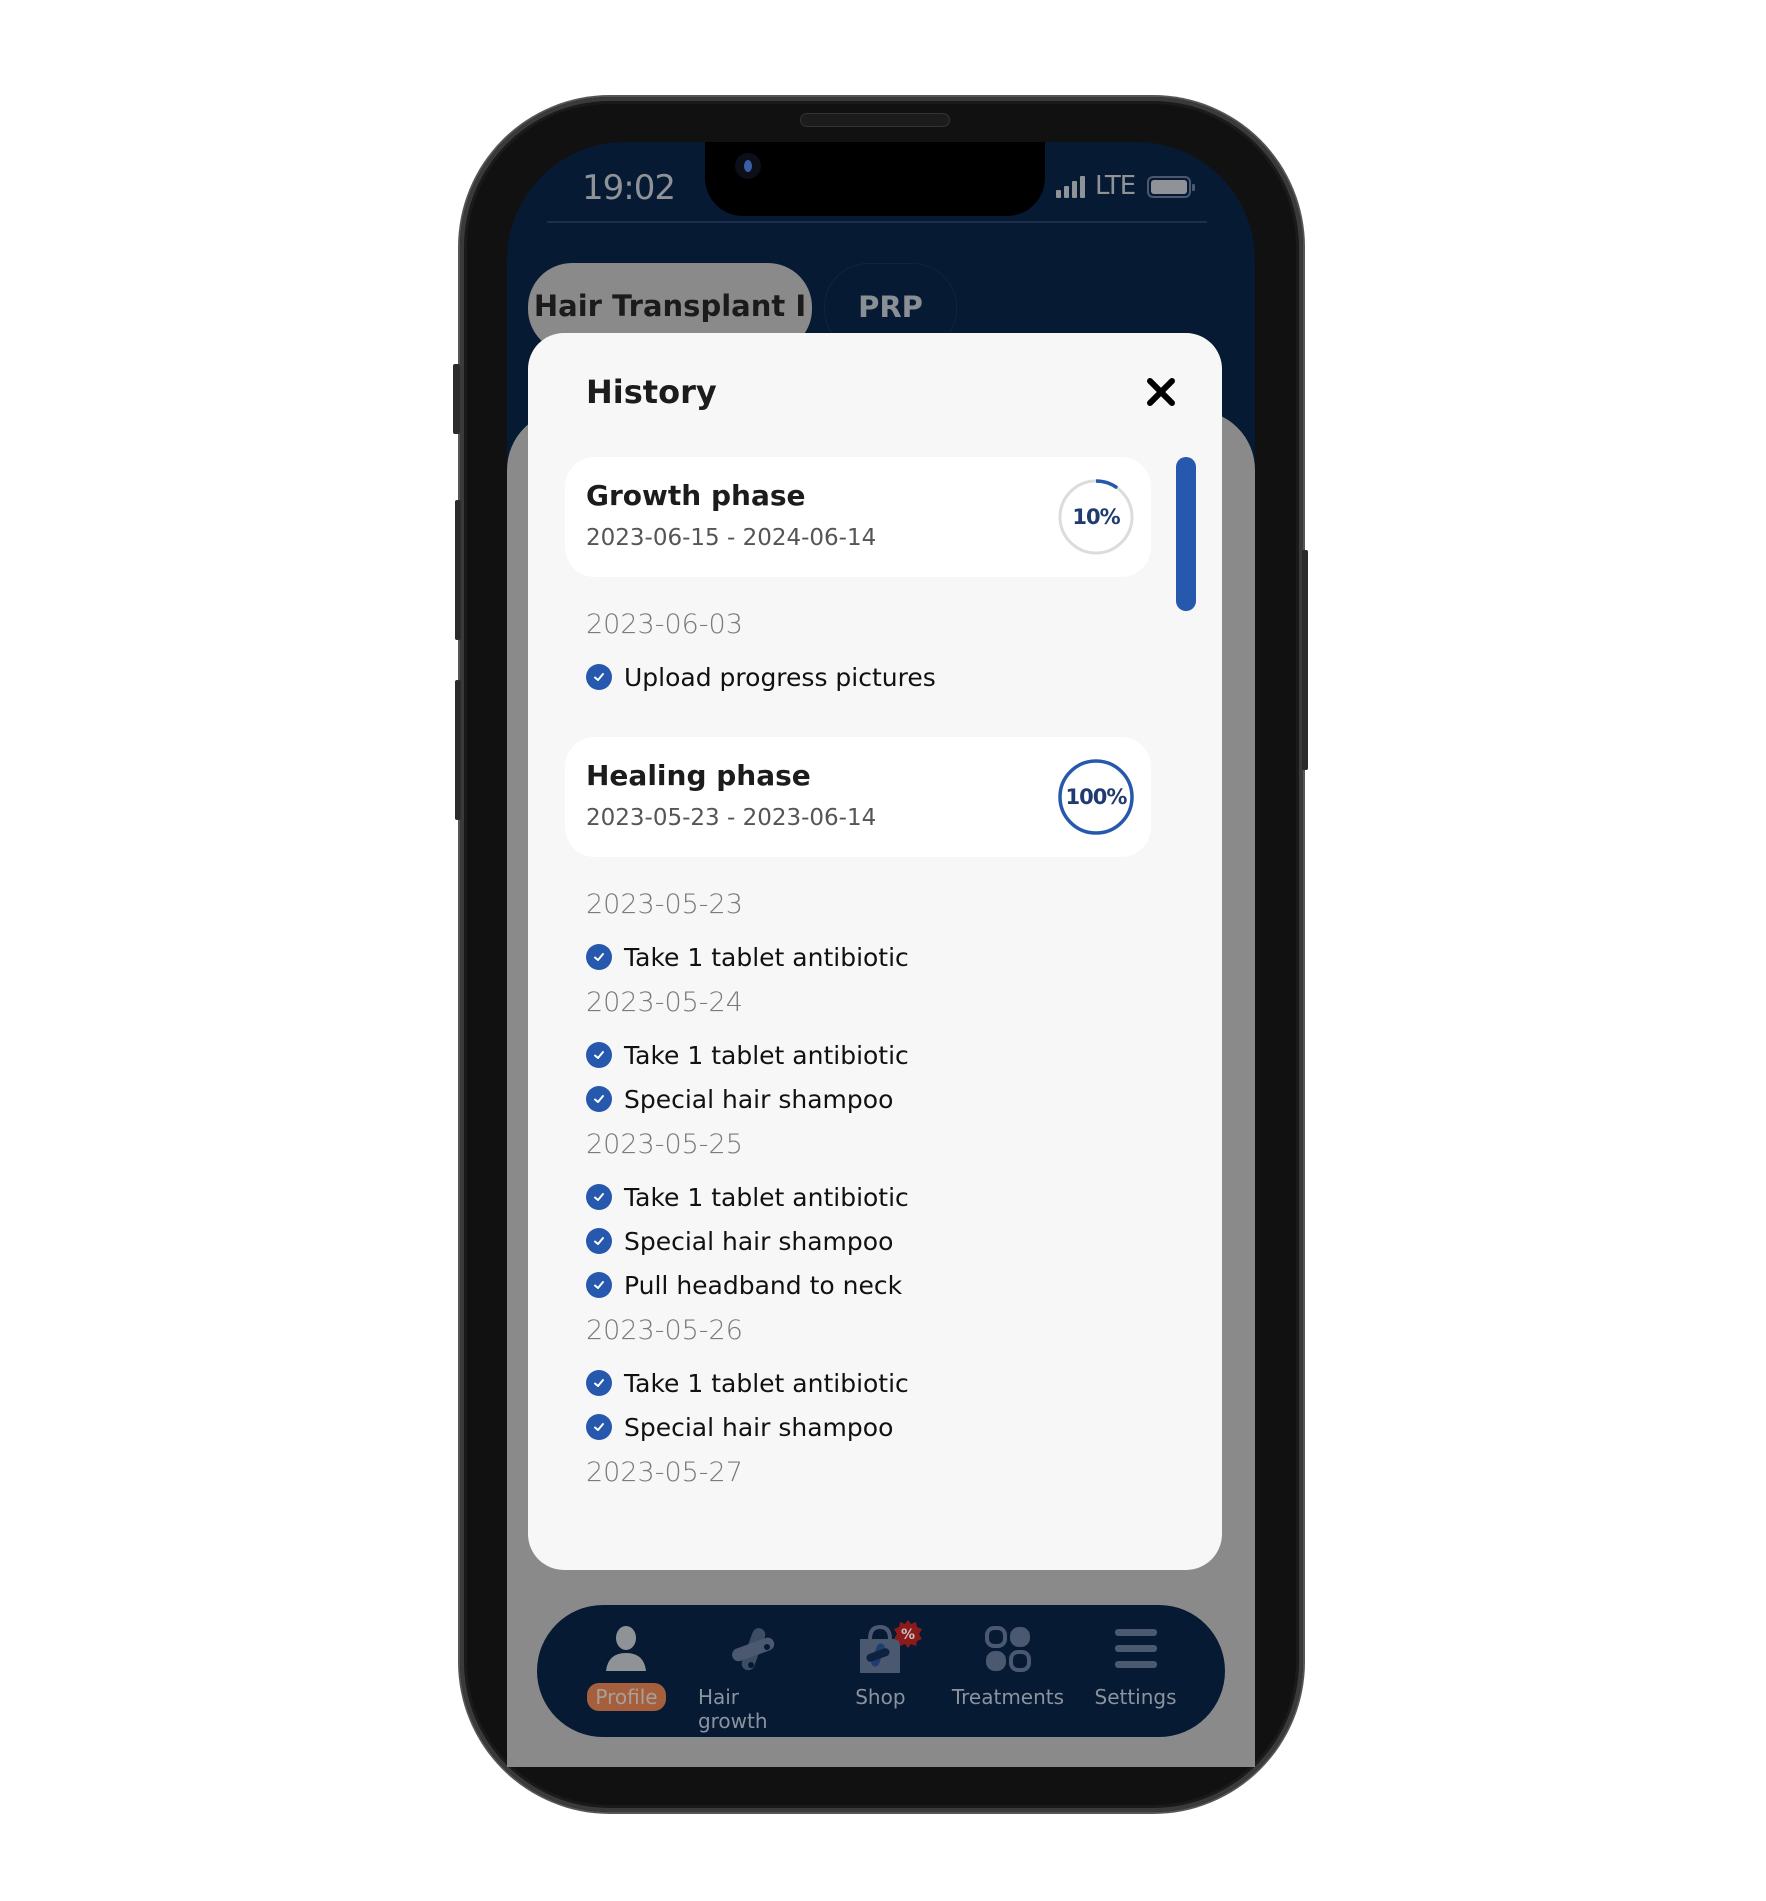 This screenshot has height=1901, width=1766. What do you see at coordinates (1007, 1649) in the screenshot?
I see `grid-icon` at bounding box center [1007, 1649].